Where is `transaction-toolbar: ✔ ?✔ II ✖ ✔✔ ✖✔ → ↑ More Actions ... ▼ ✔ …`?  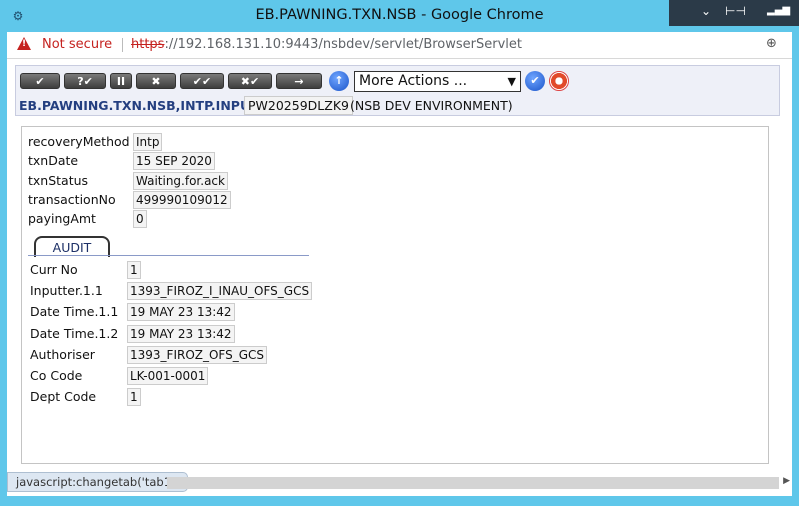
transaction-toolbar: ✔ ?✔ II ✖ ✔✔ ✖✔ → ↑ More Actions ... ▼ ✔ … is located at coordinates (397, 90).